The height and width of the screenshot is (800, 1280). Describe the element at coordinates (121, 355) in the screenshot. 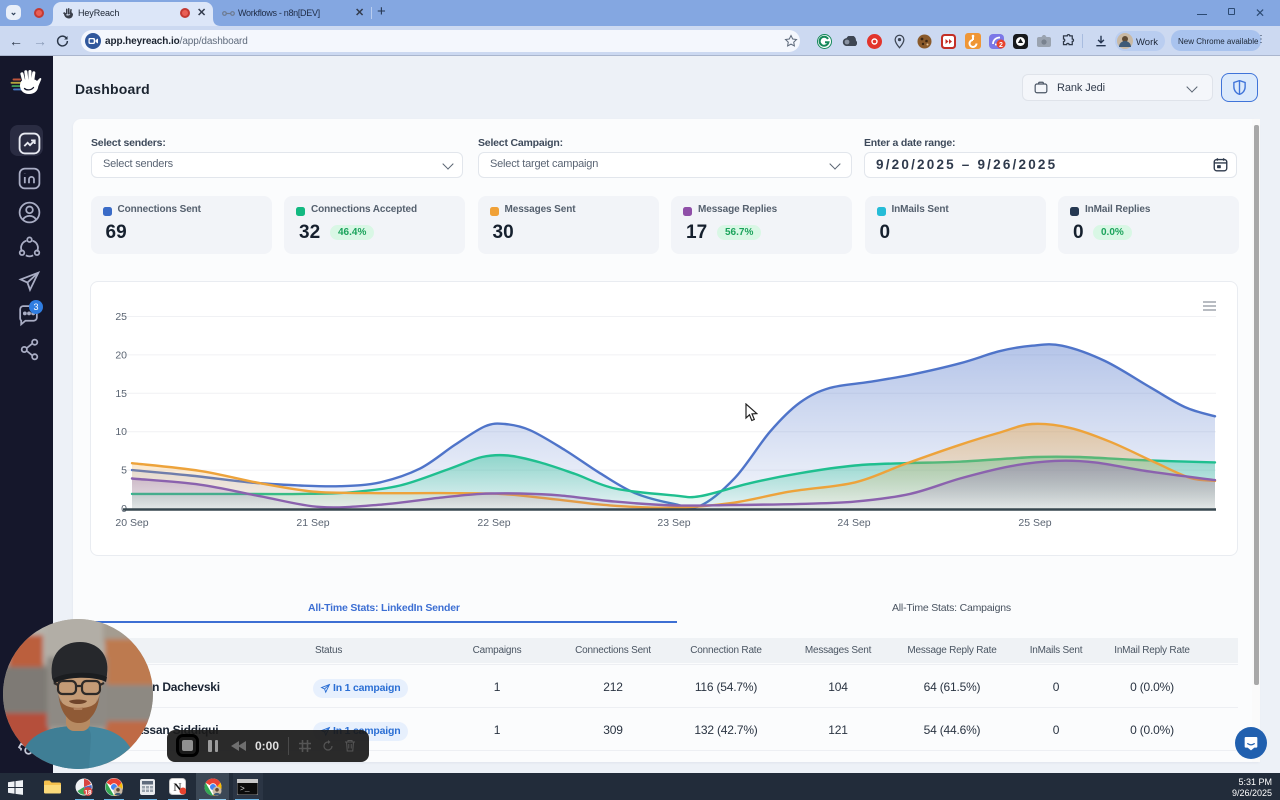

I see `svg-text: 20` at that location.